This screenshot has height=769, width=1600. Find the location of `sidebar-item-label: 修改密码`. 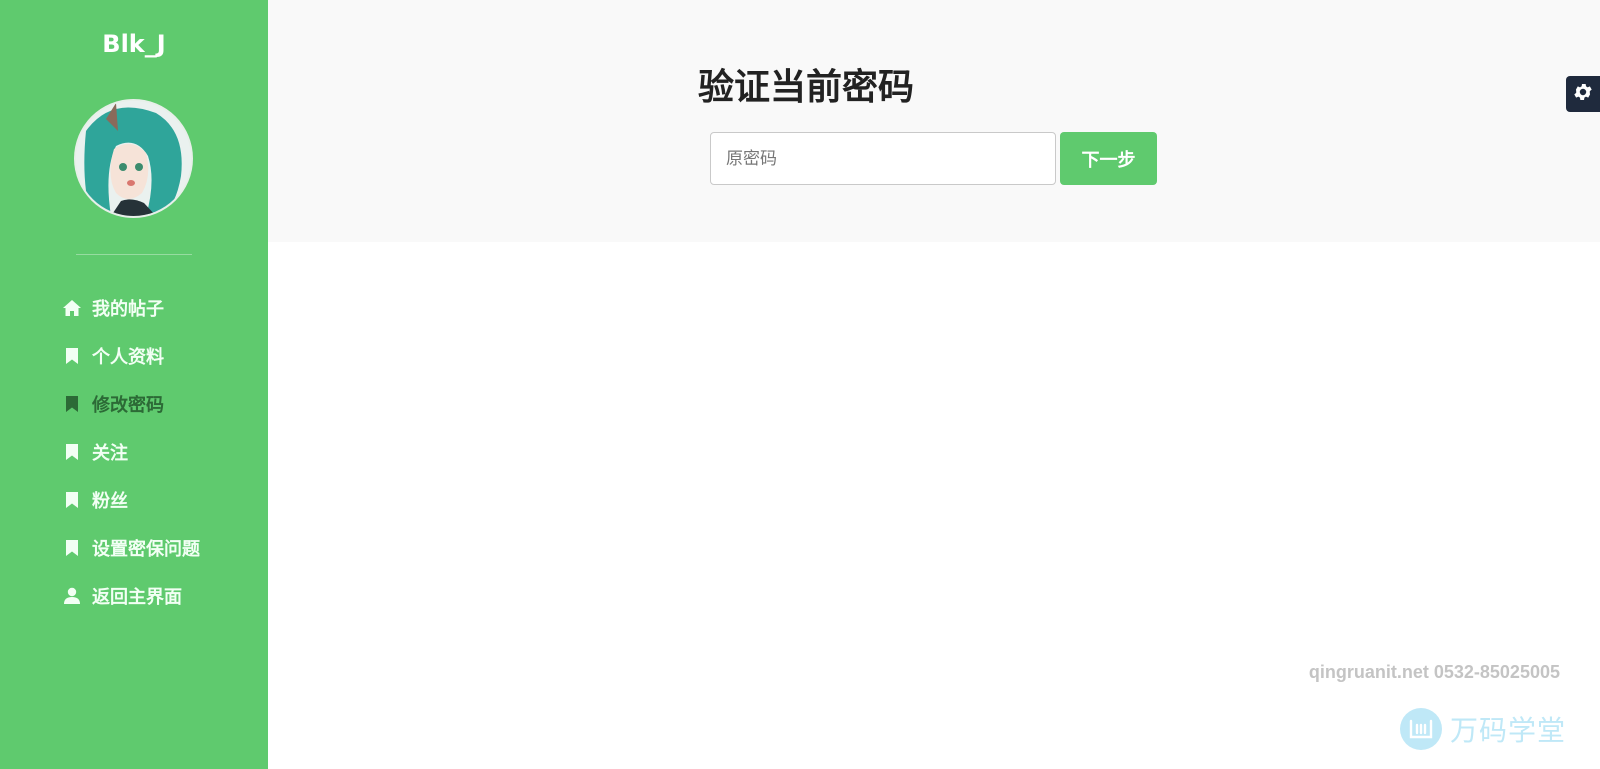

sidebar-item-label: 修改密码 is located at coordinates (128, 405).